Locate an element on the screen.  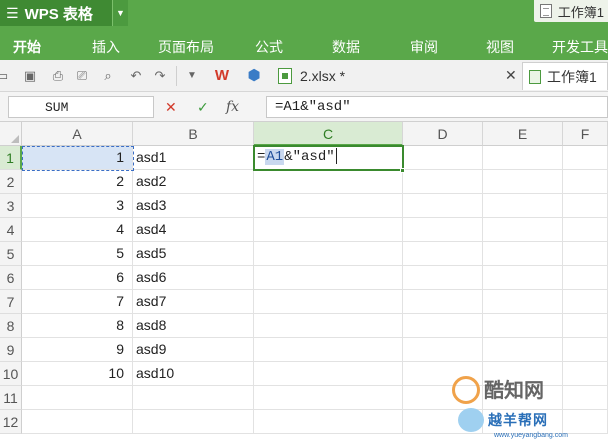
print-preview-icon: ⌕ is located at coordinates (108, 76).